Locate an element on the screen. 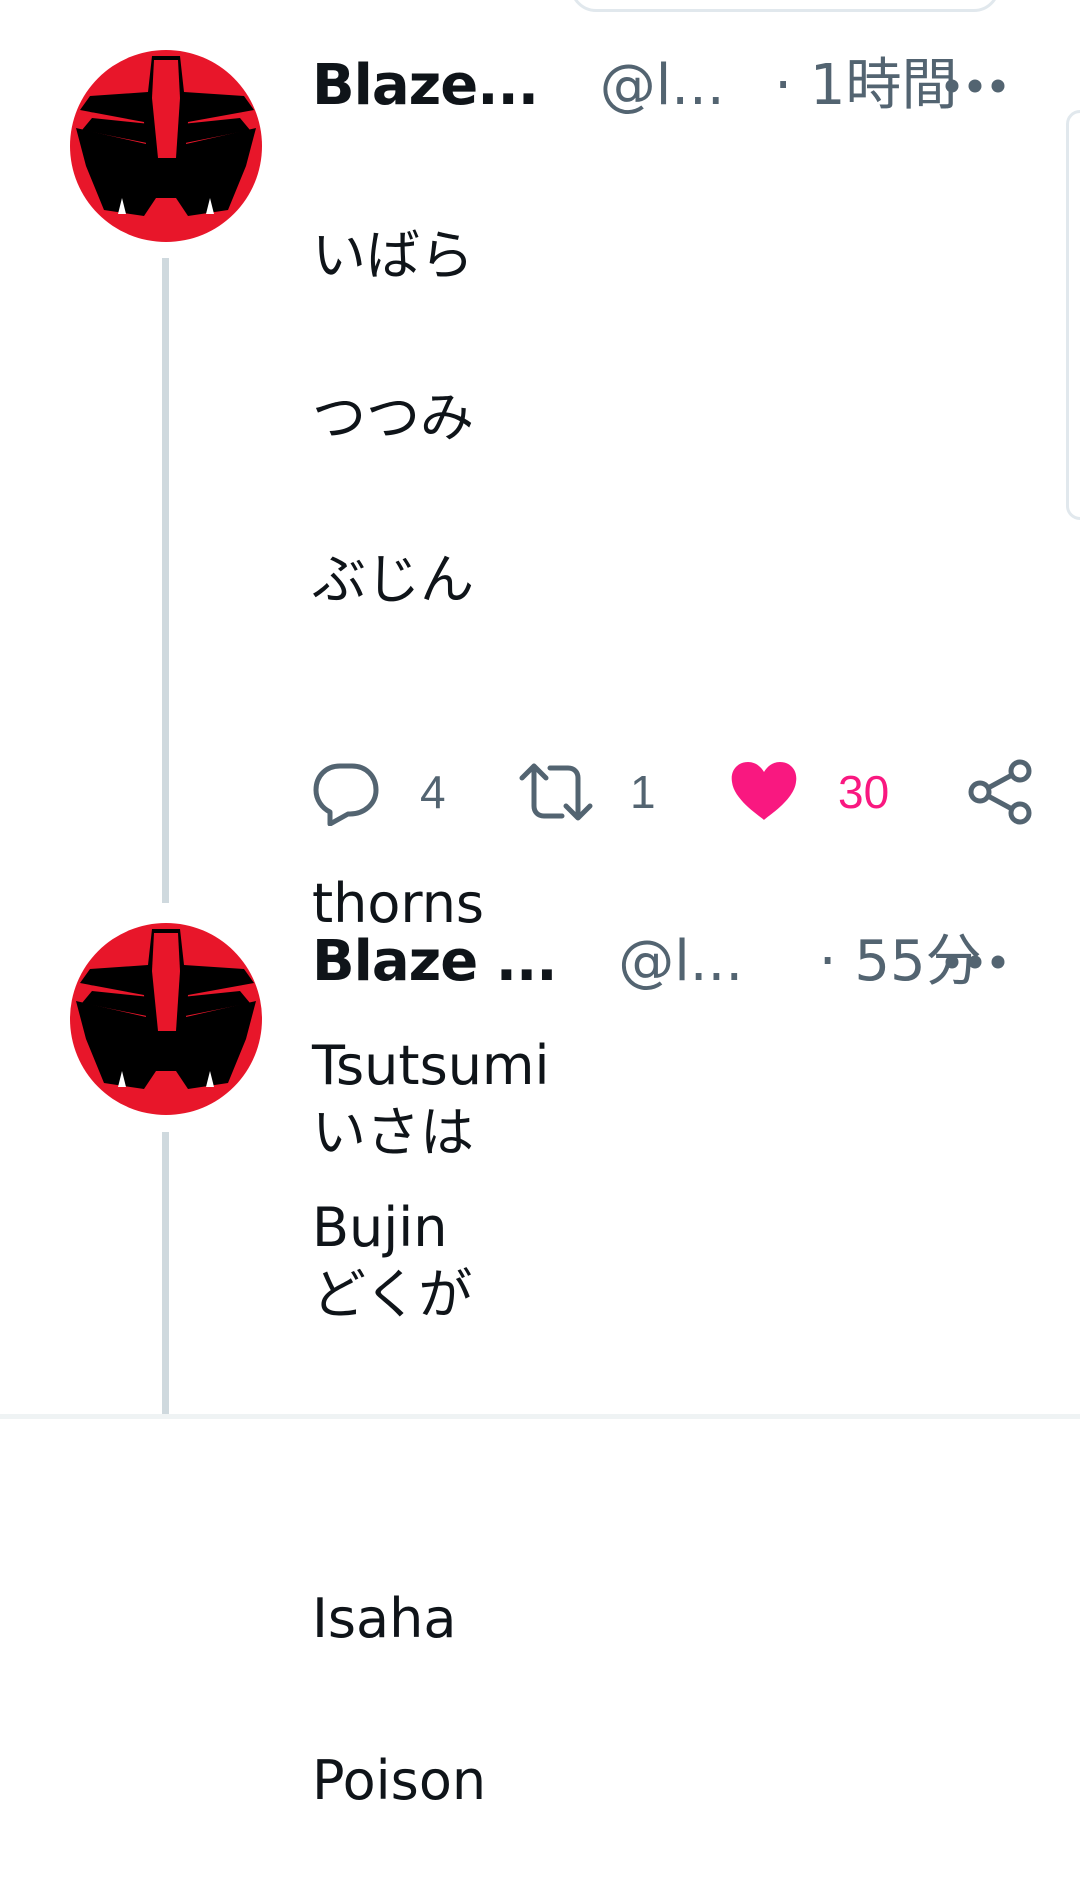 The width and height of the screenshot is (1080, 1902). retweet-icon is located at coordinates (556, 792).